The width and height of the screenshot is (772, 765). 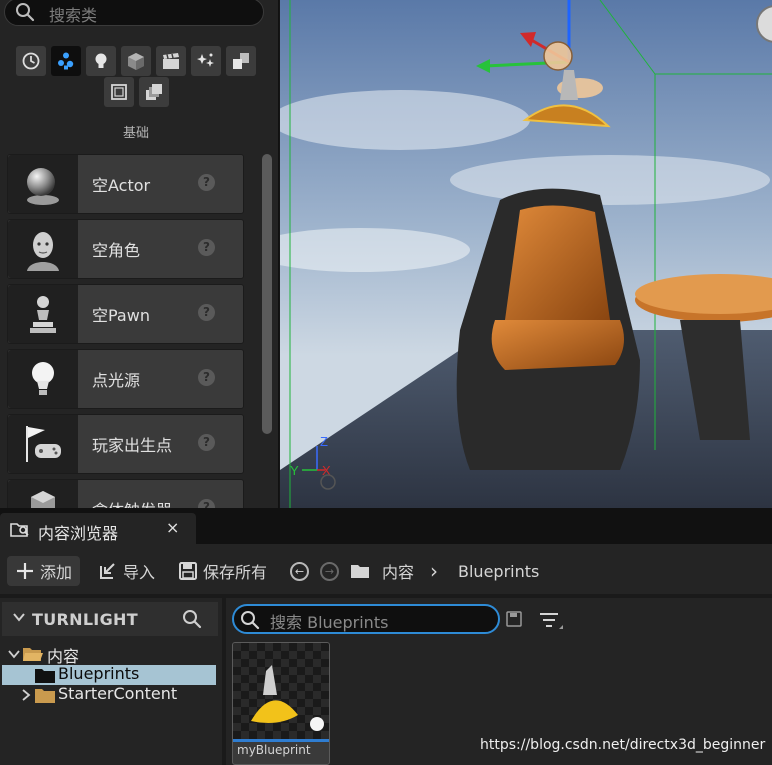 What do you see at coordinates (85, 619) in the screenshot?
I see `project-name: TURNLIGHT` at bounding box center [85, 619].